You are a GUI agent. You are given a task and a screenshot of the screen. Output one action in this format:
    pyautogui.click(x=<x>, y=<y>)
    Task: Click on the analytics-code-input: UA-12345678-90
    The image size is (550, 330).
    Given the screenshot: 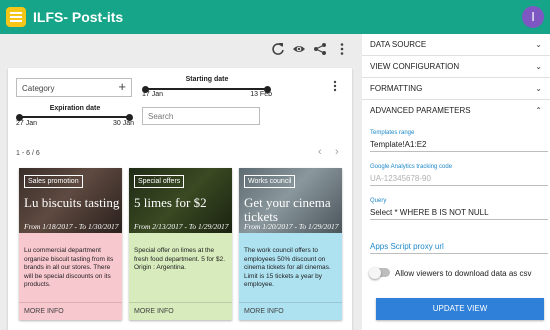 What is the action you would take?
    pyautogui.click(x=459, y=179)
    